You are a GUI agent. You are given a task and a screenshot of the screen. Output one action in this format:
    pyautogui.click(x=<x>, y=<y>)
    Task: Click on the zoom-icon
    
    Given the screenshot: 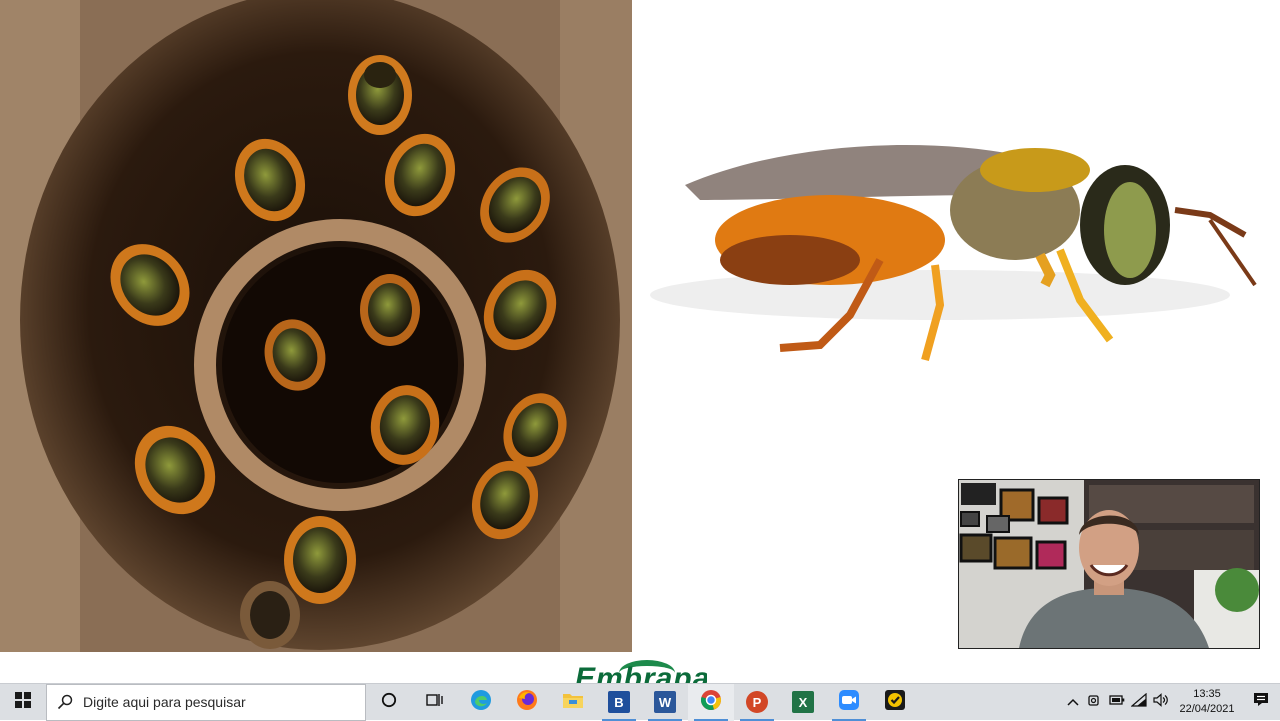 What is the action you would take?
    pyautogui.click(x=849, y=702)
    